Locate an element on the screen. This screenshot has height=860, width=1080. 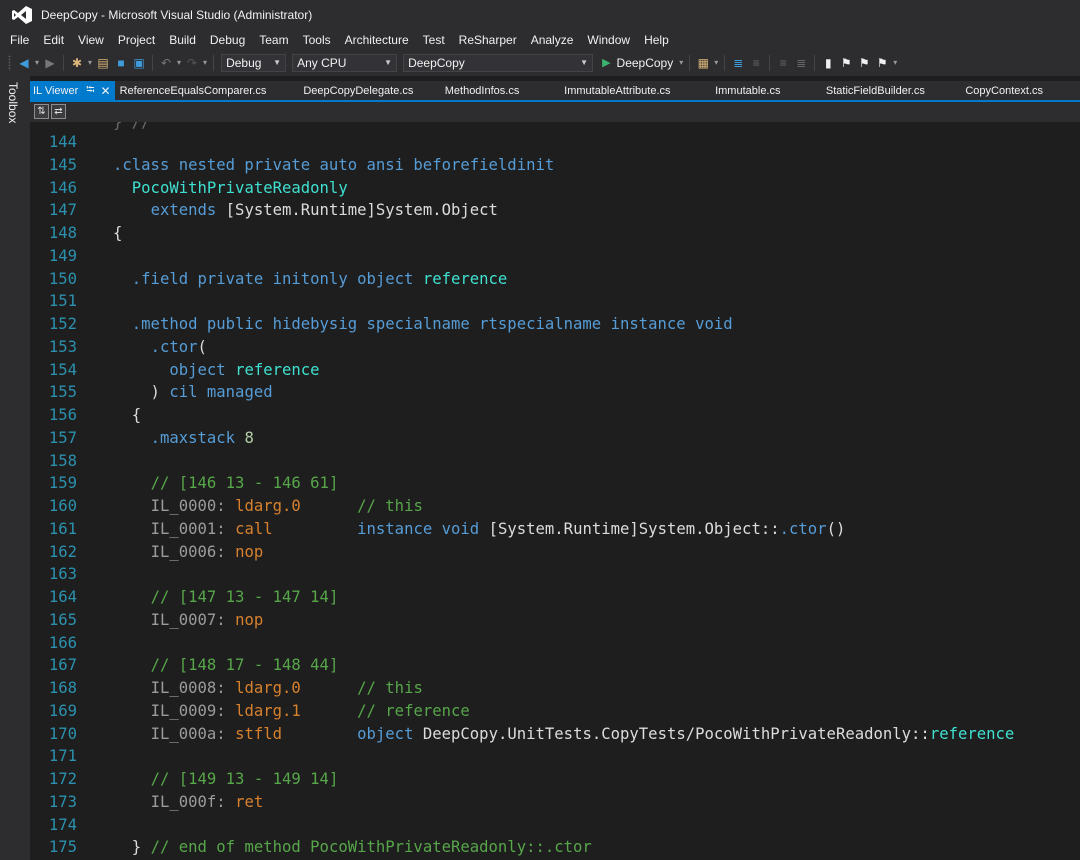
tab-reference-equals-comparer: ReferenceEqualsComparer.cs is located at coordinates (206, 90).